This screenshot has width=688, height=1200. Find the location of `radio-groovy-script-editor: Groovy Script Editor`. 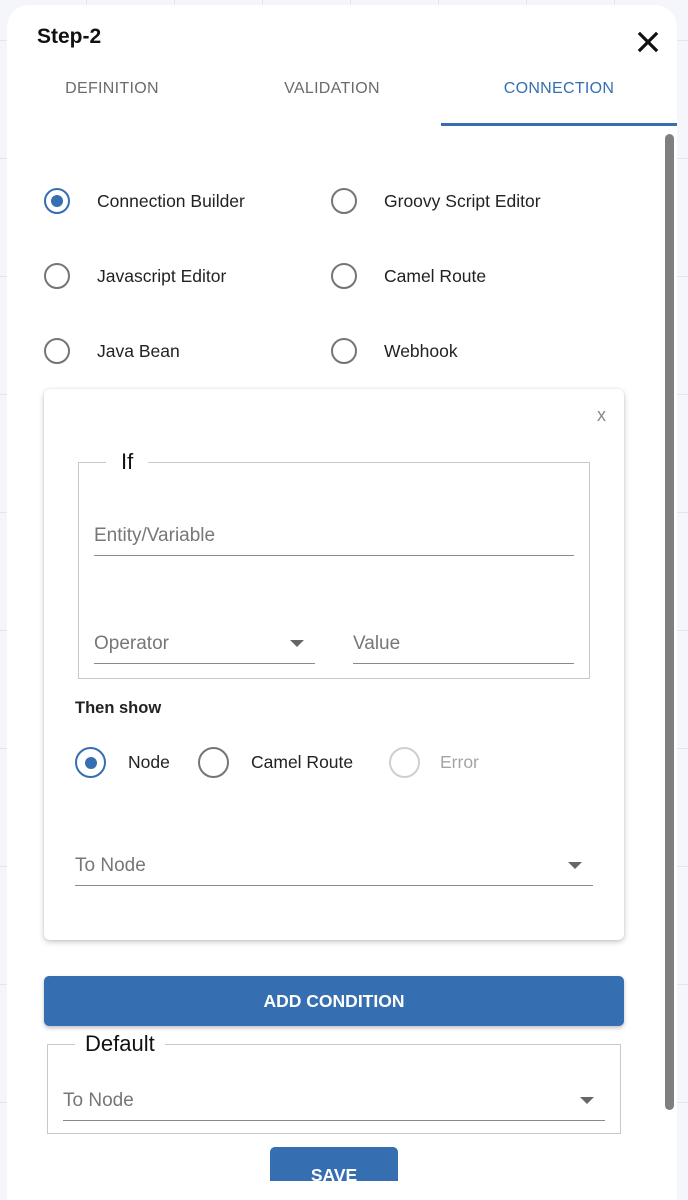

radio-groovy-script-editor: Groovy Script Editor is located at coordinates (436, 201).